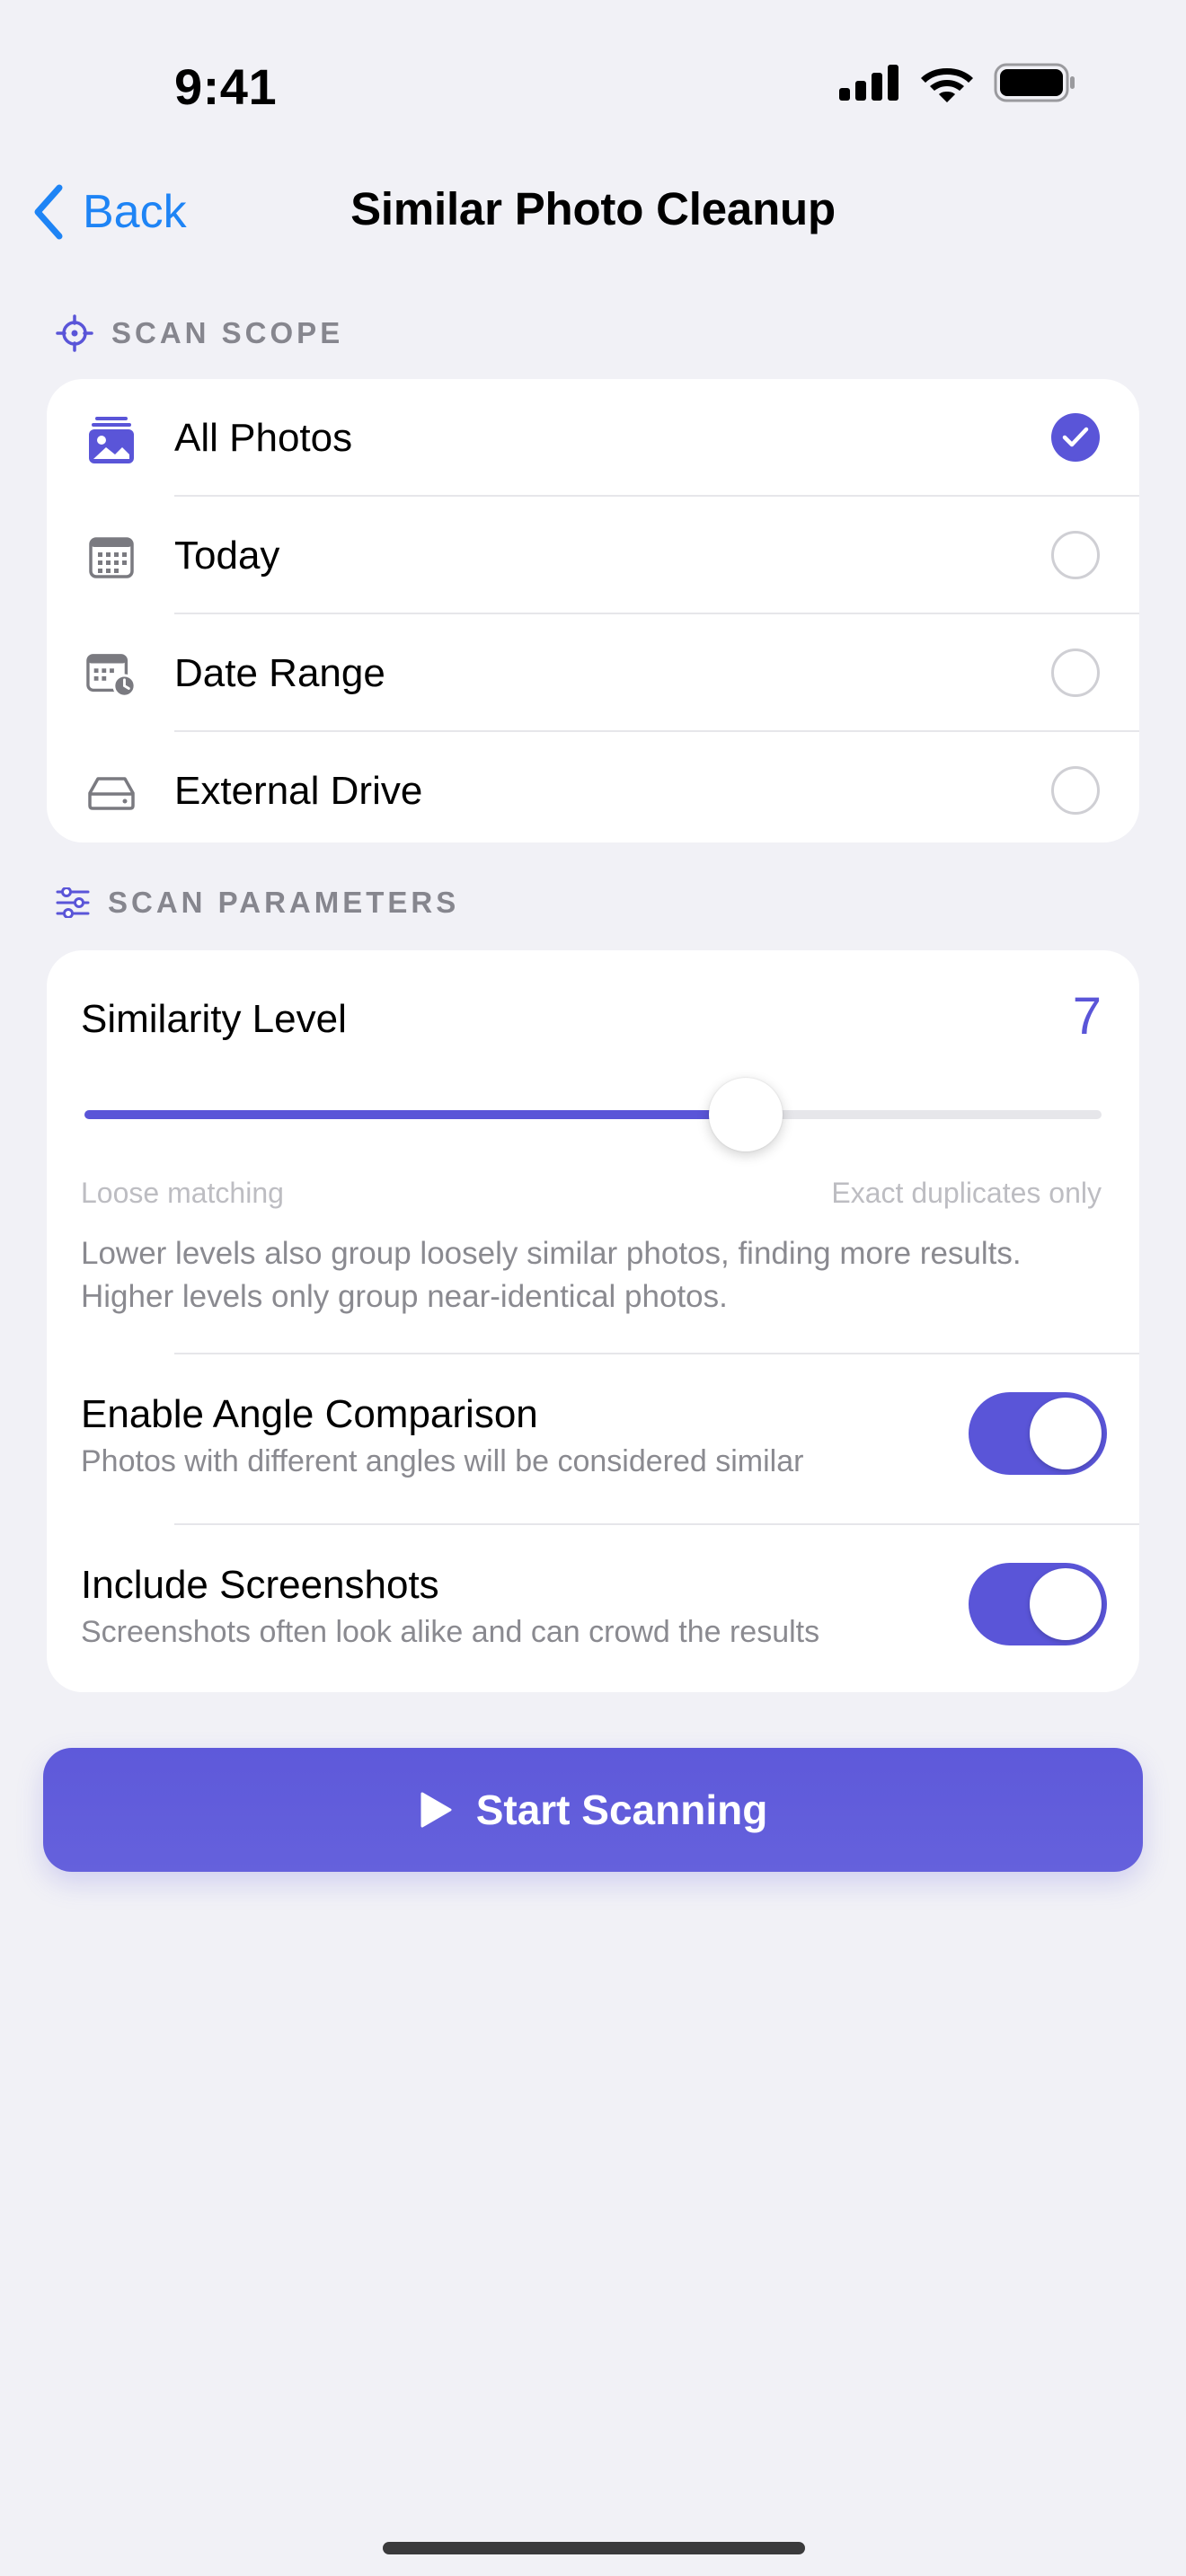  I want to click on status-icons, so click(957, 82).